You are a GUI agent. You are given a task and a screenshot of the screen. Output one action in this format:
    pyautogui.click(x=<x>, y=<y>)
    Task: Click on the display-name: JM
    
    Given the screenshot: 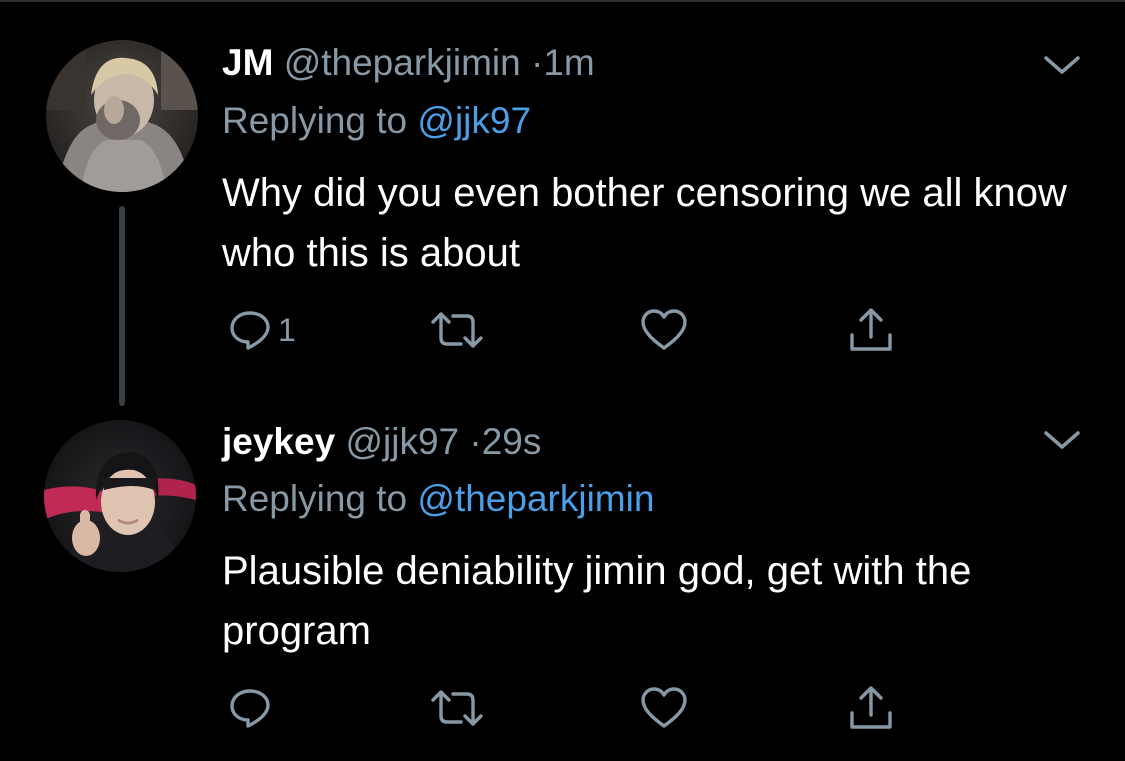 What is the action you would take?
    pyautogui.click(x=247, y=62)
    